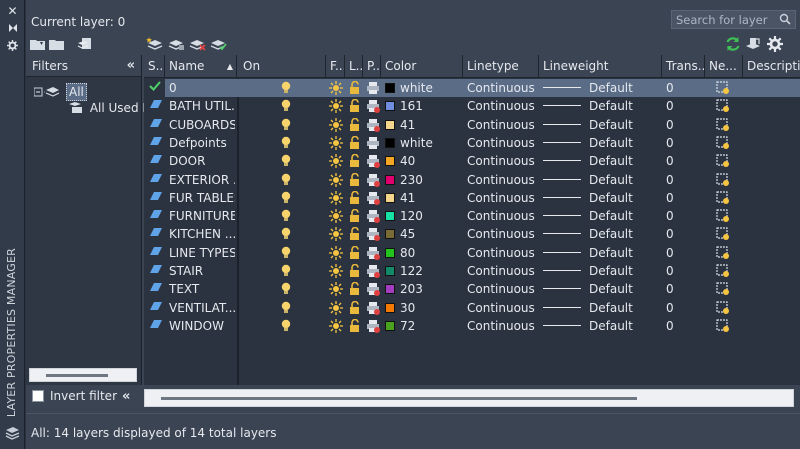 The image size is (800, 449). I want to click on set-current-icon, so click(218, 44).